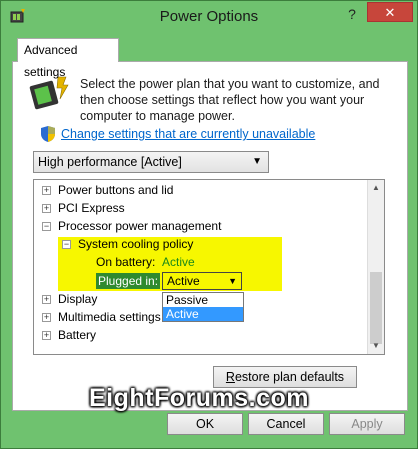 This screenshot has width=418, height=449. Describe the element at coordinates (68, 58) in the screenshot. I see `tab-advanced-settings: Advanced settings` at that location.